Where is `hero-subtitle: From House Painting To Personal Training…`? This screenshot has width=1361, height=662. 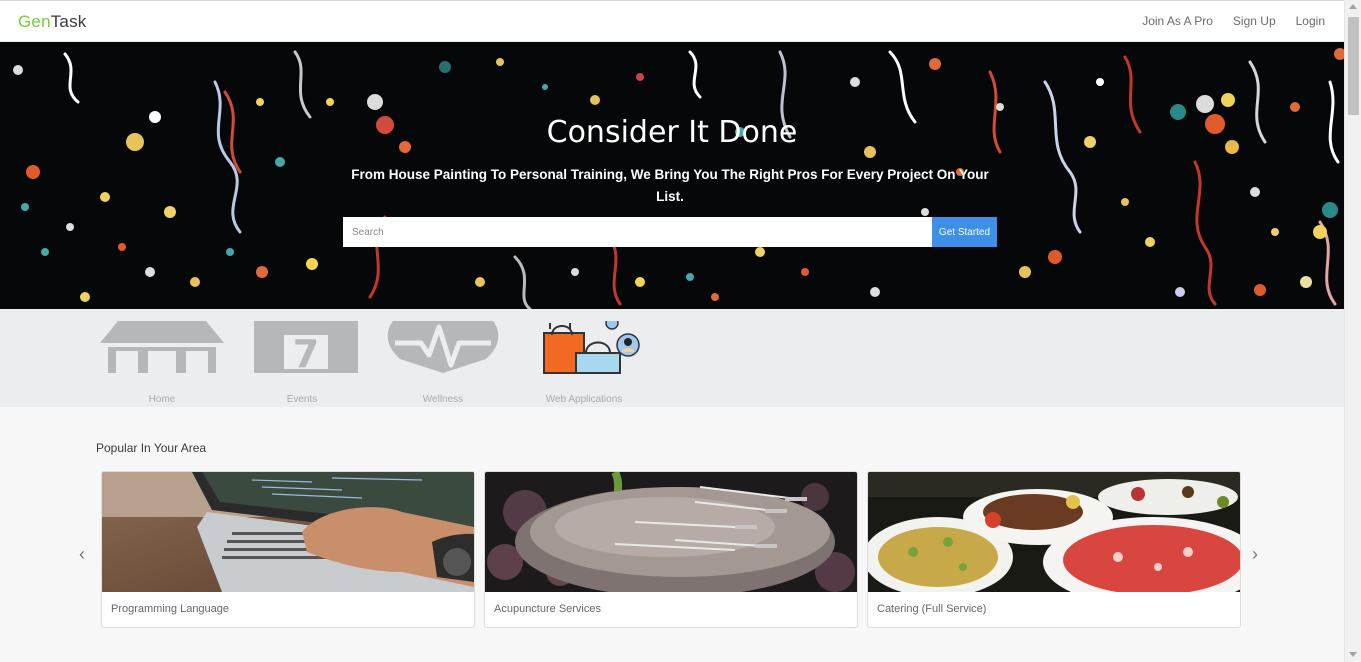
hero-subtitle: From House Painting To Personal Training… is located at coordinates (670, 185).